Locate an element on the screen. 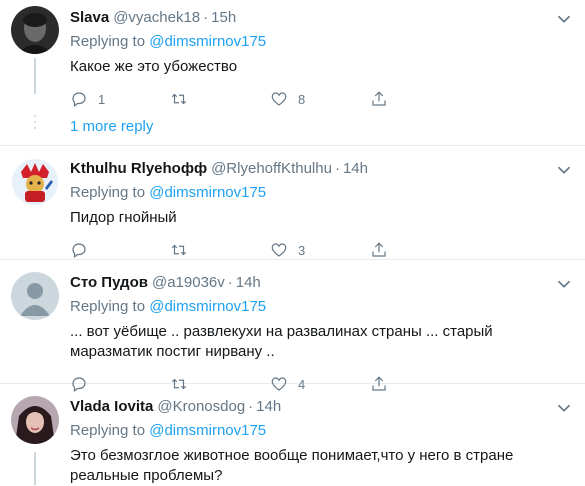 The image size is (585, 486). tweet-header: Kthulhu Rlyehoфф @RlyehoffKthulhu · 14h is located at coordinates (219, 168).